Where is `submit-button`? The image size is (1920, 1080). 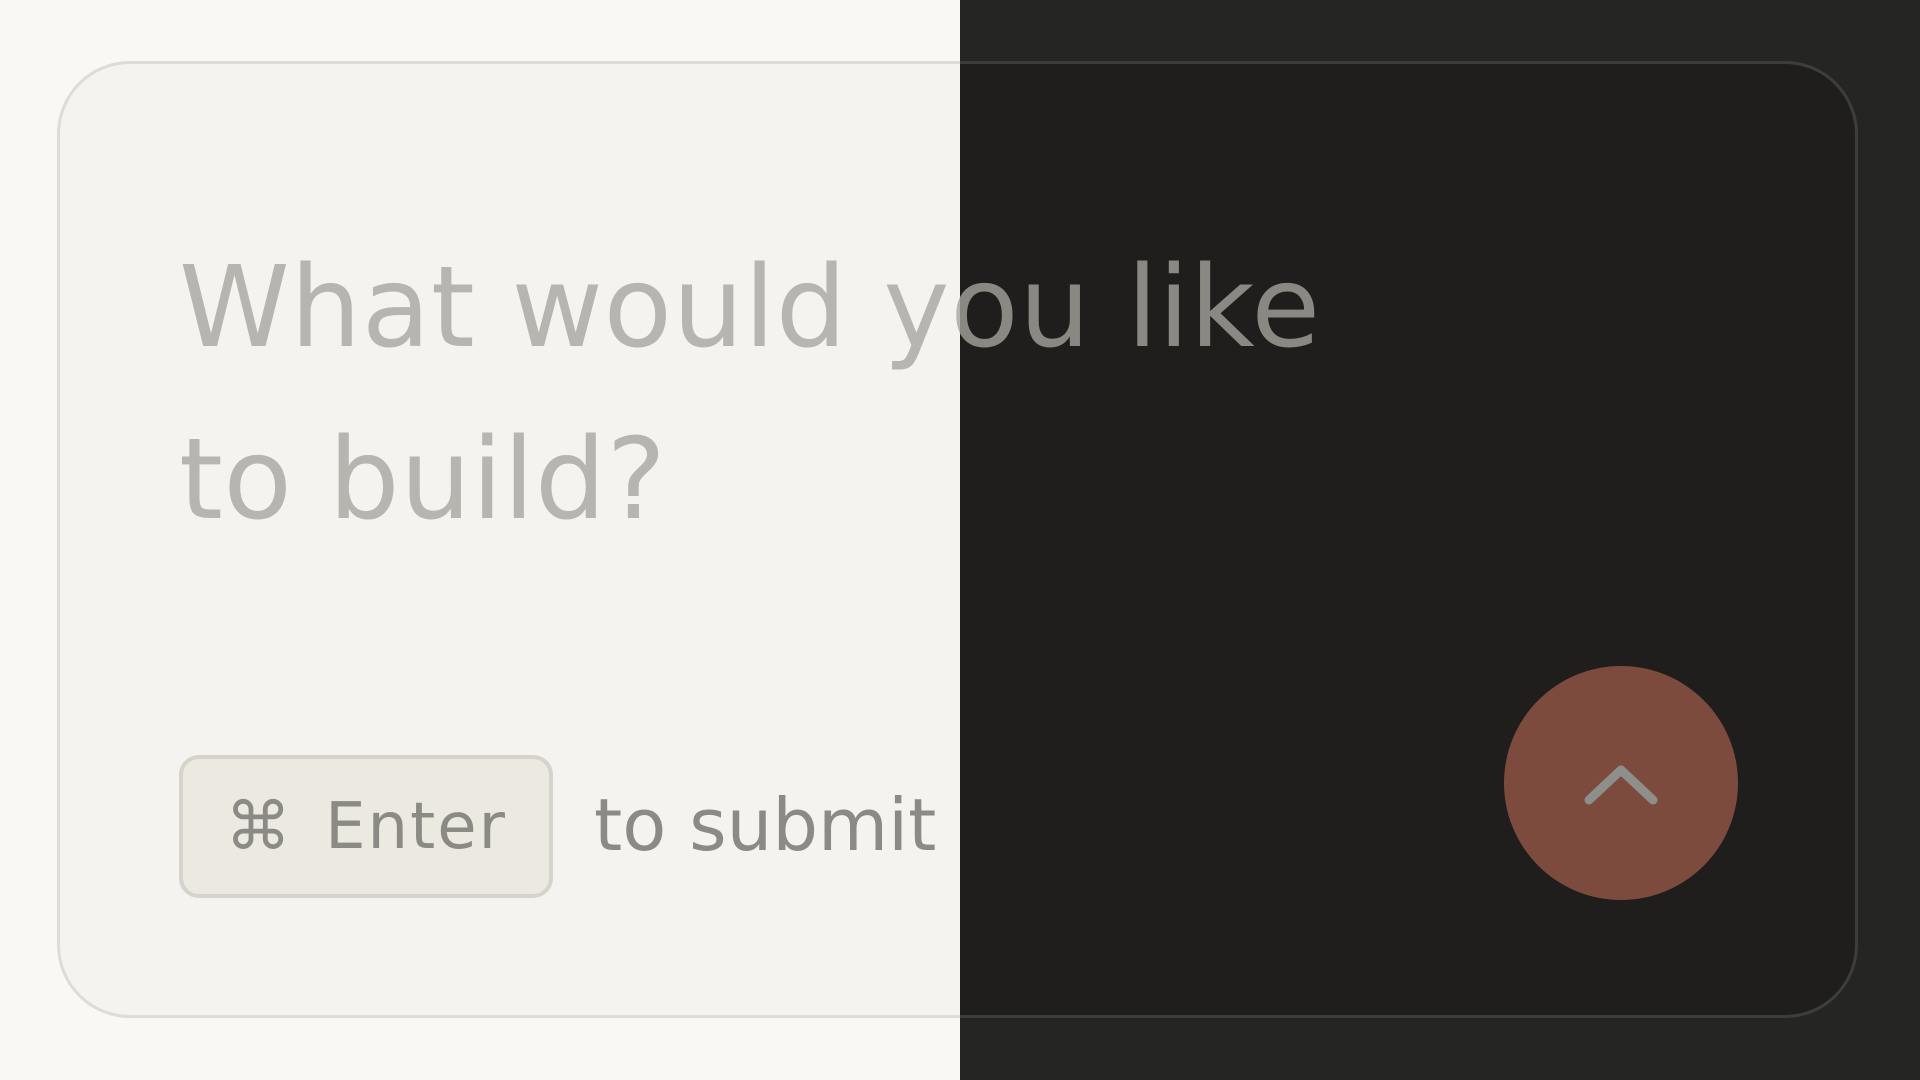 submit-button is located at coordinates (1621, 783).